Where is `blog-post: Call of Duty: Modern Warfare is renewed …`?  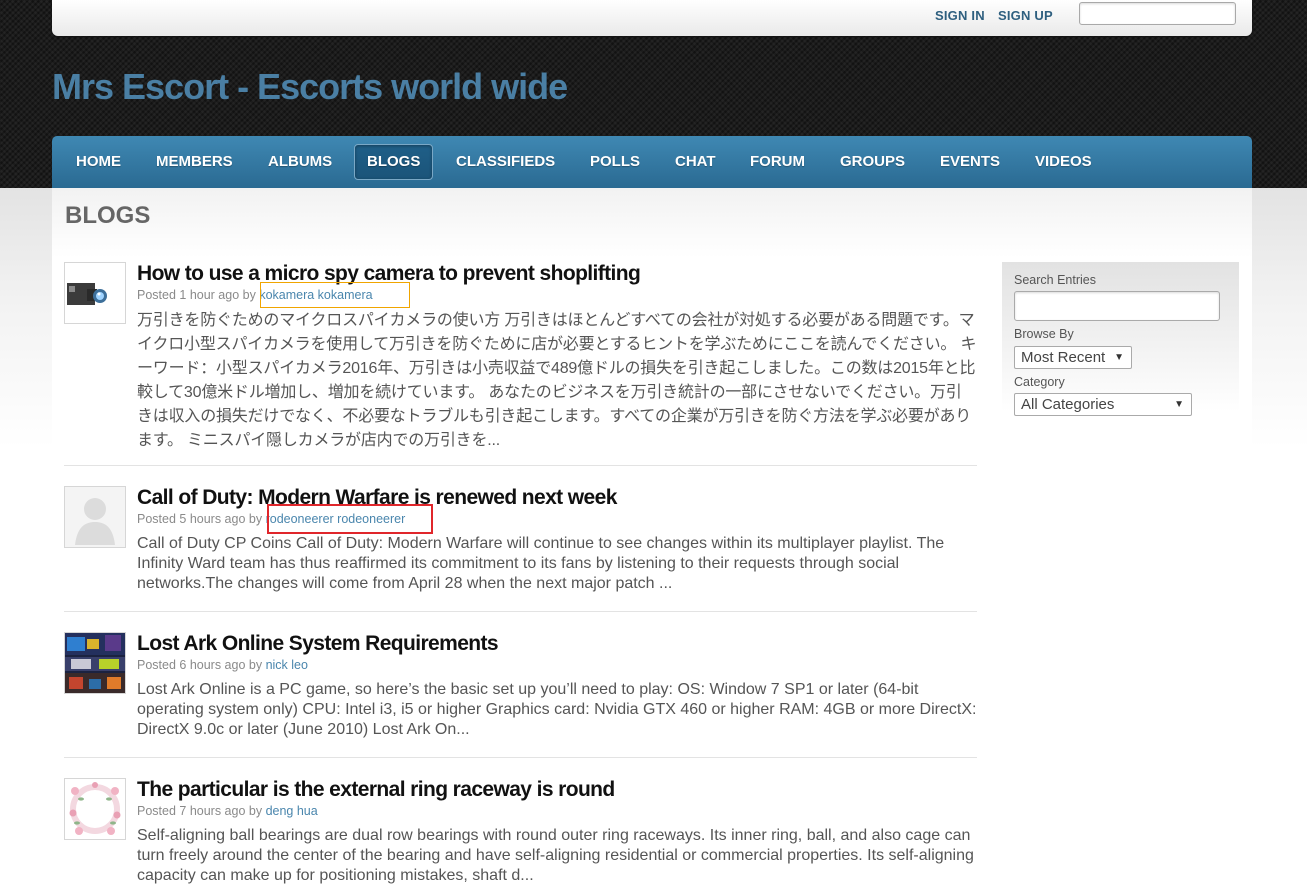 blog-post: Call of Duty: Modern Warfare is renewed … is located at coordinates (520, 541).